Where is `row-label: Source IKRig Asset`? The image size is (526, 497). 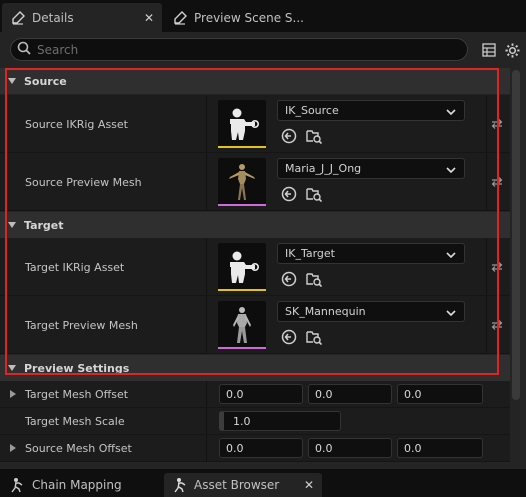
row-label: Source IKRig Asset is located at coordinates (76, 124).